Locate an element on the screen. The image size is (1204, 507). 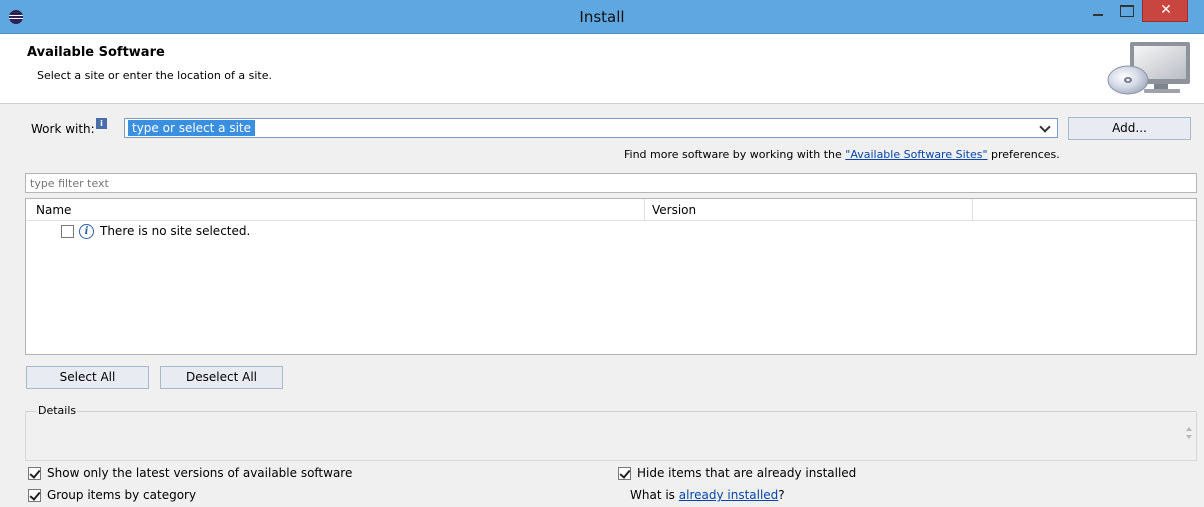
maximize-button is located at coordinates (1126, 11).